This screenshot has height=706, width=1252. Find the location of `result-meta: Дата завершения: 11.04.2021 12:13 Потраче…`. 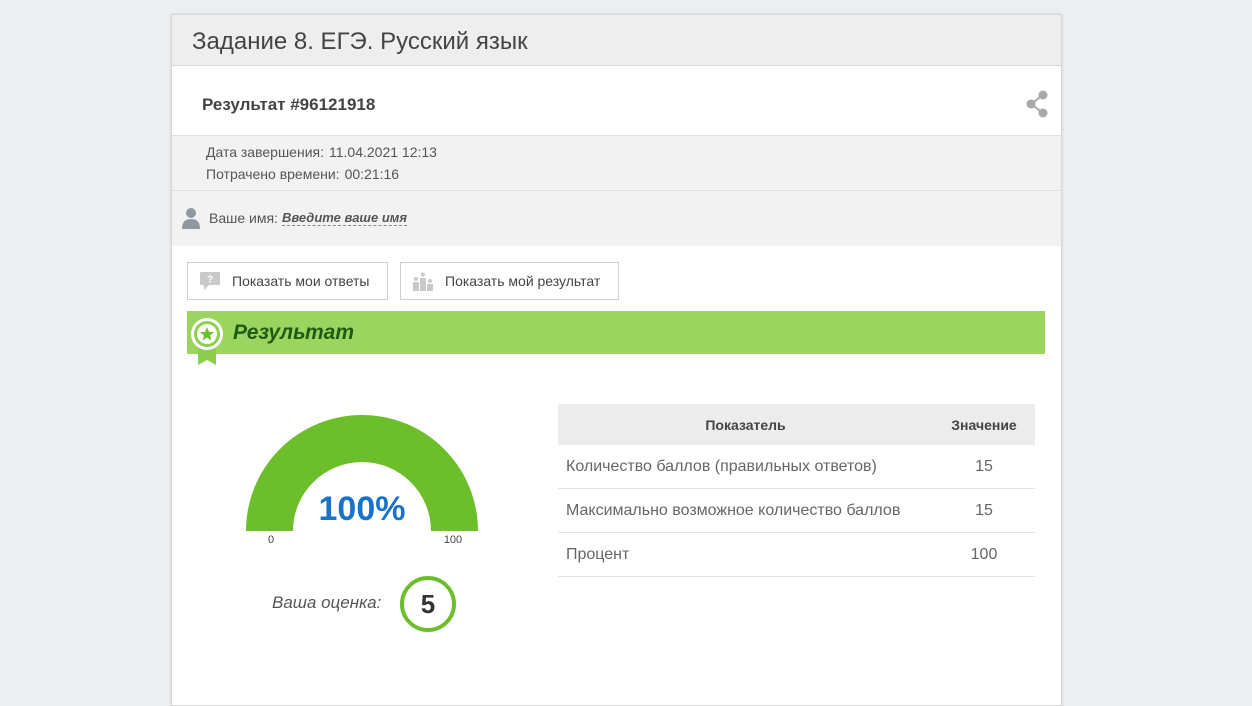

result-meta: Дата завершения: 11.04.2021 12:13 Потраче… is located at coordinates (616, 163).